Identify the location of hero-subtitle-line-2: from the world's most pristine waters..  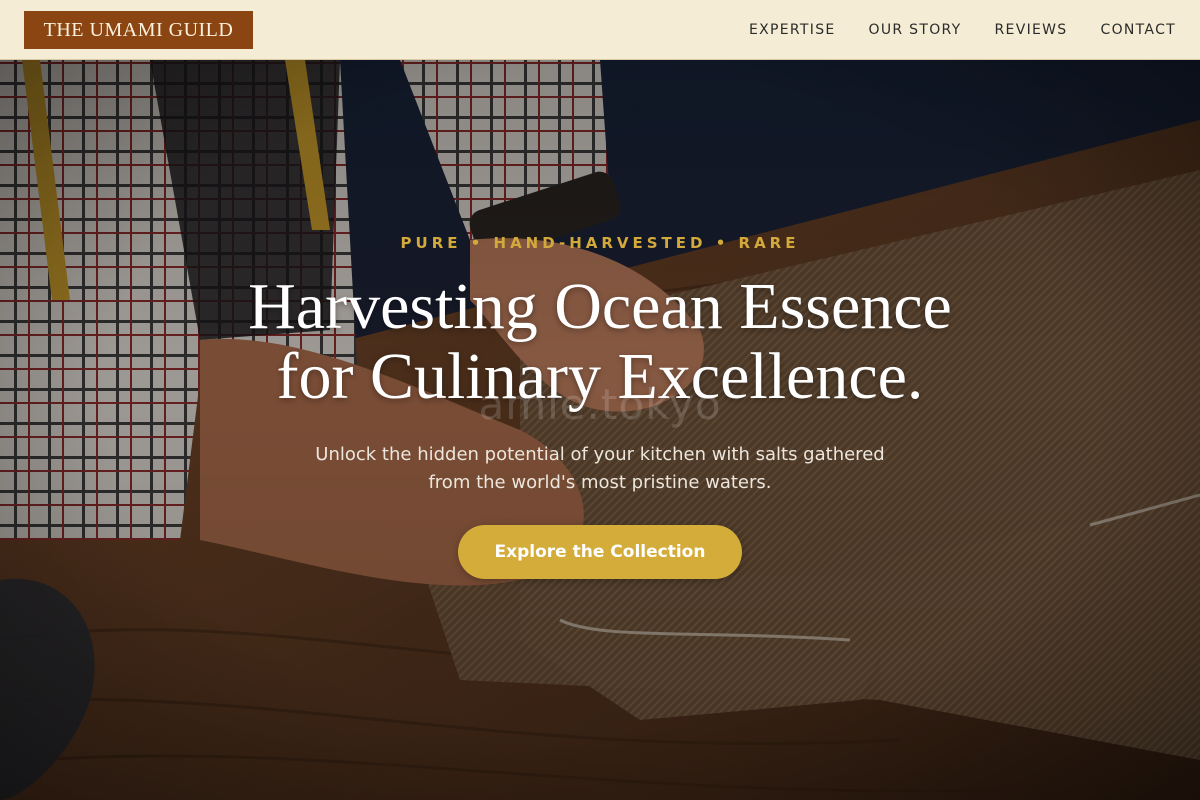
(600, 482).